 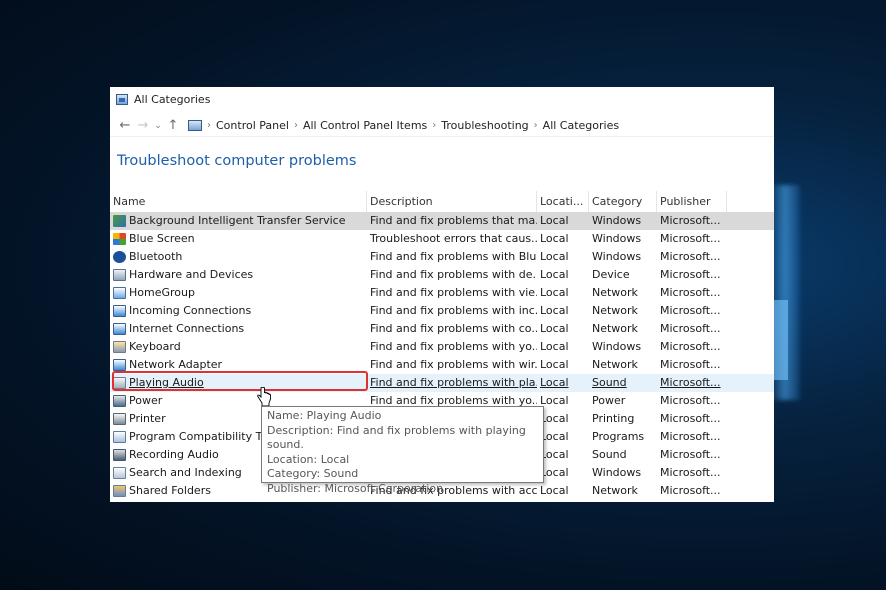 What do you see at coordinates (324, 415) in the screenshot?
I see `tooltip-name: Name: Playing Audio` at bounding box center [324, 415].